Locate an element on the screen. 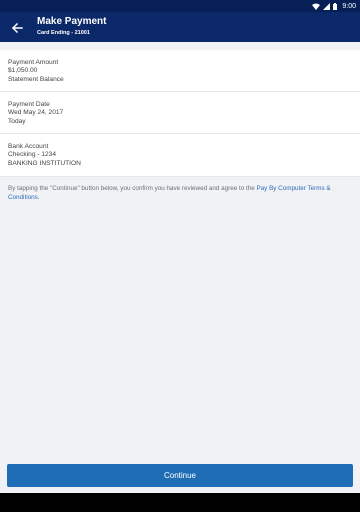 The image size is (360, 512). continue-button: Continue is located at coordinates (180, 475).